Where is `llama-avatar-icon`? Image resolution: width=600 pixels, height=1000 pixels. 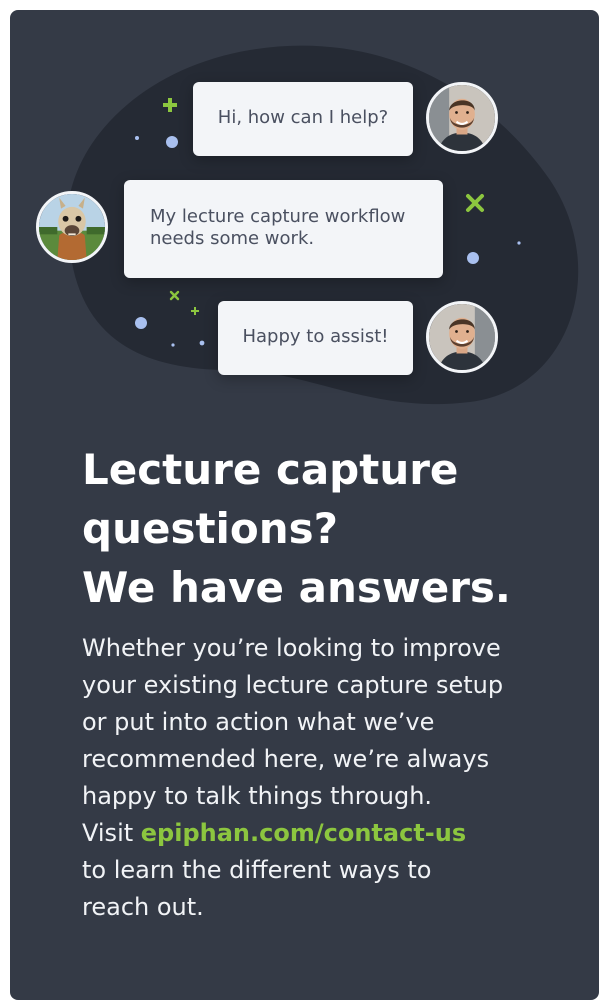 llama-avatar-icon is located at coordinates (72, 227).